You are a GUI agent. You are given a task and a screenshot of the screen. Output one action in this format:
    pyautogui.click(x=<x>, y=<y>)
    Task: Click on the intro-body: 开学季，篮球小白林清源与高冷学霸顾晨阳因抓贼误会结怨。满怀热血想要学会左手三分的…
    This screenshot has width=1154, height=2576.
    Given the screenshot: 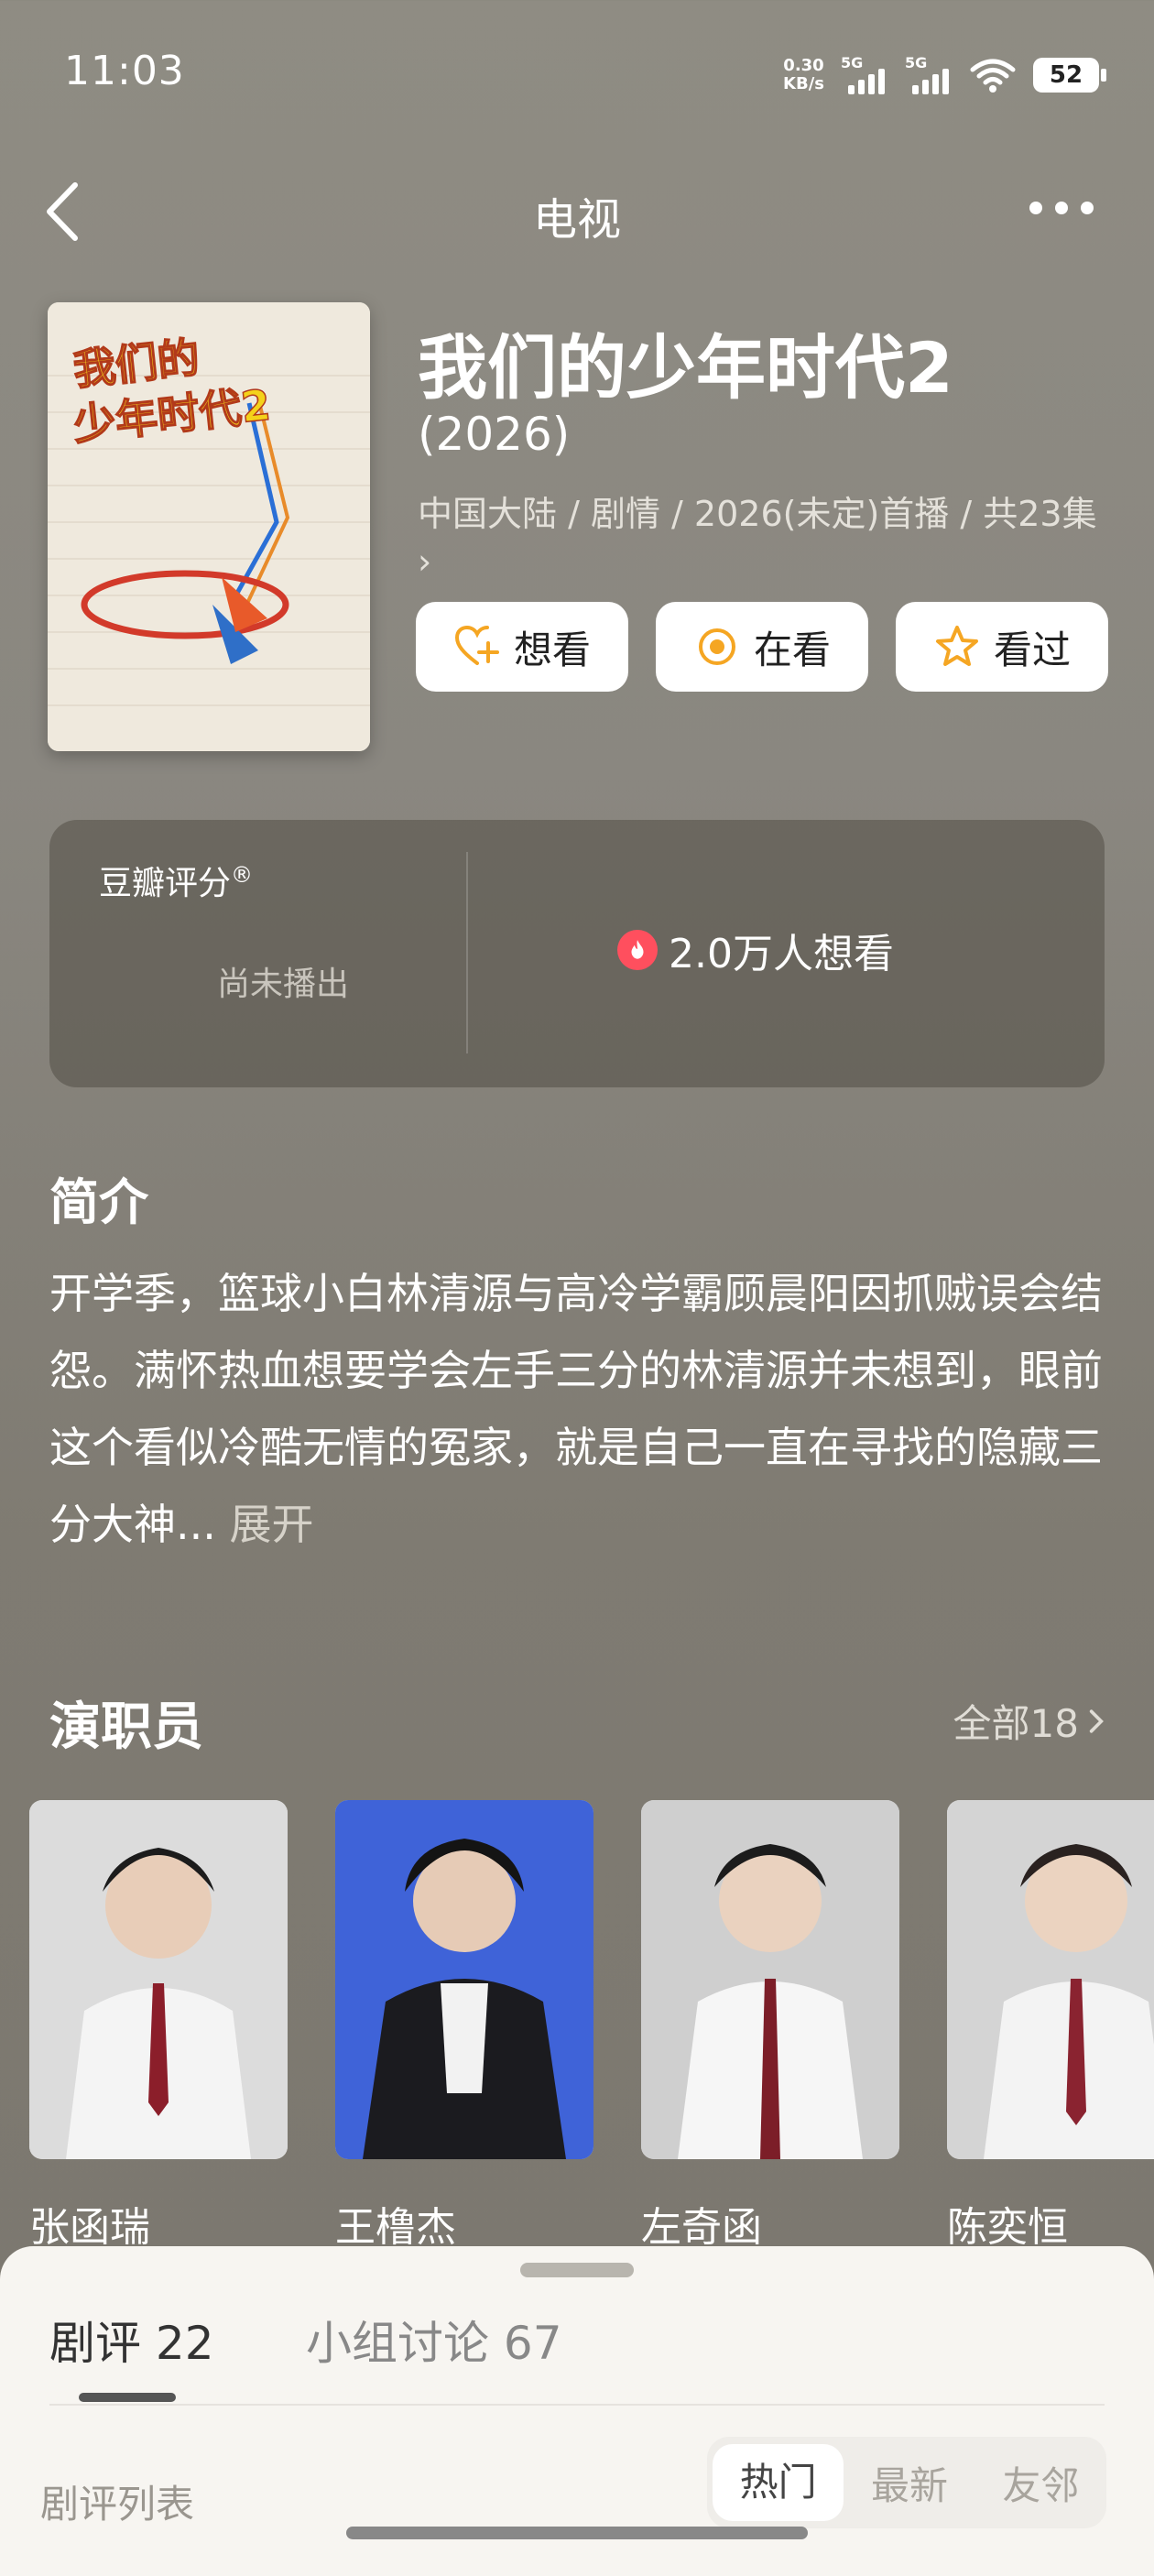 What is the action you would take?
    pyautogui.click(x=576, y=1409)
    